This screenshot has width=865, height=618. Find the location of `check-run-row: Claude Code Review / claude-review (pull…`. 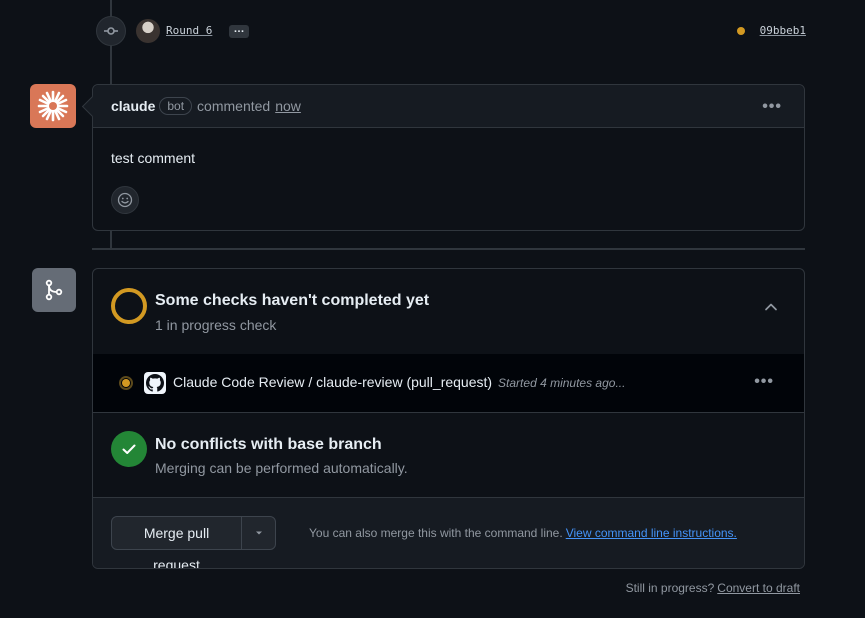

check-run-row: Claude Code Review / claude-review (pull… is located at coordinates (448, 383).